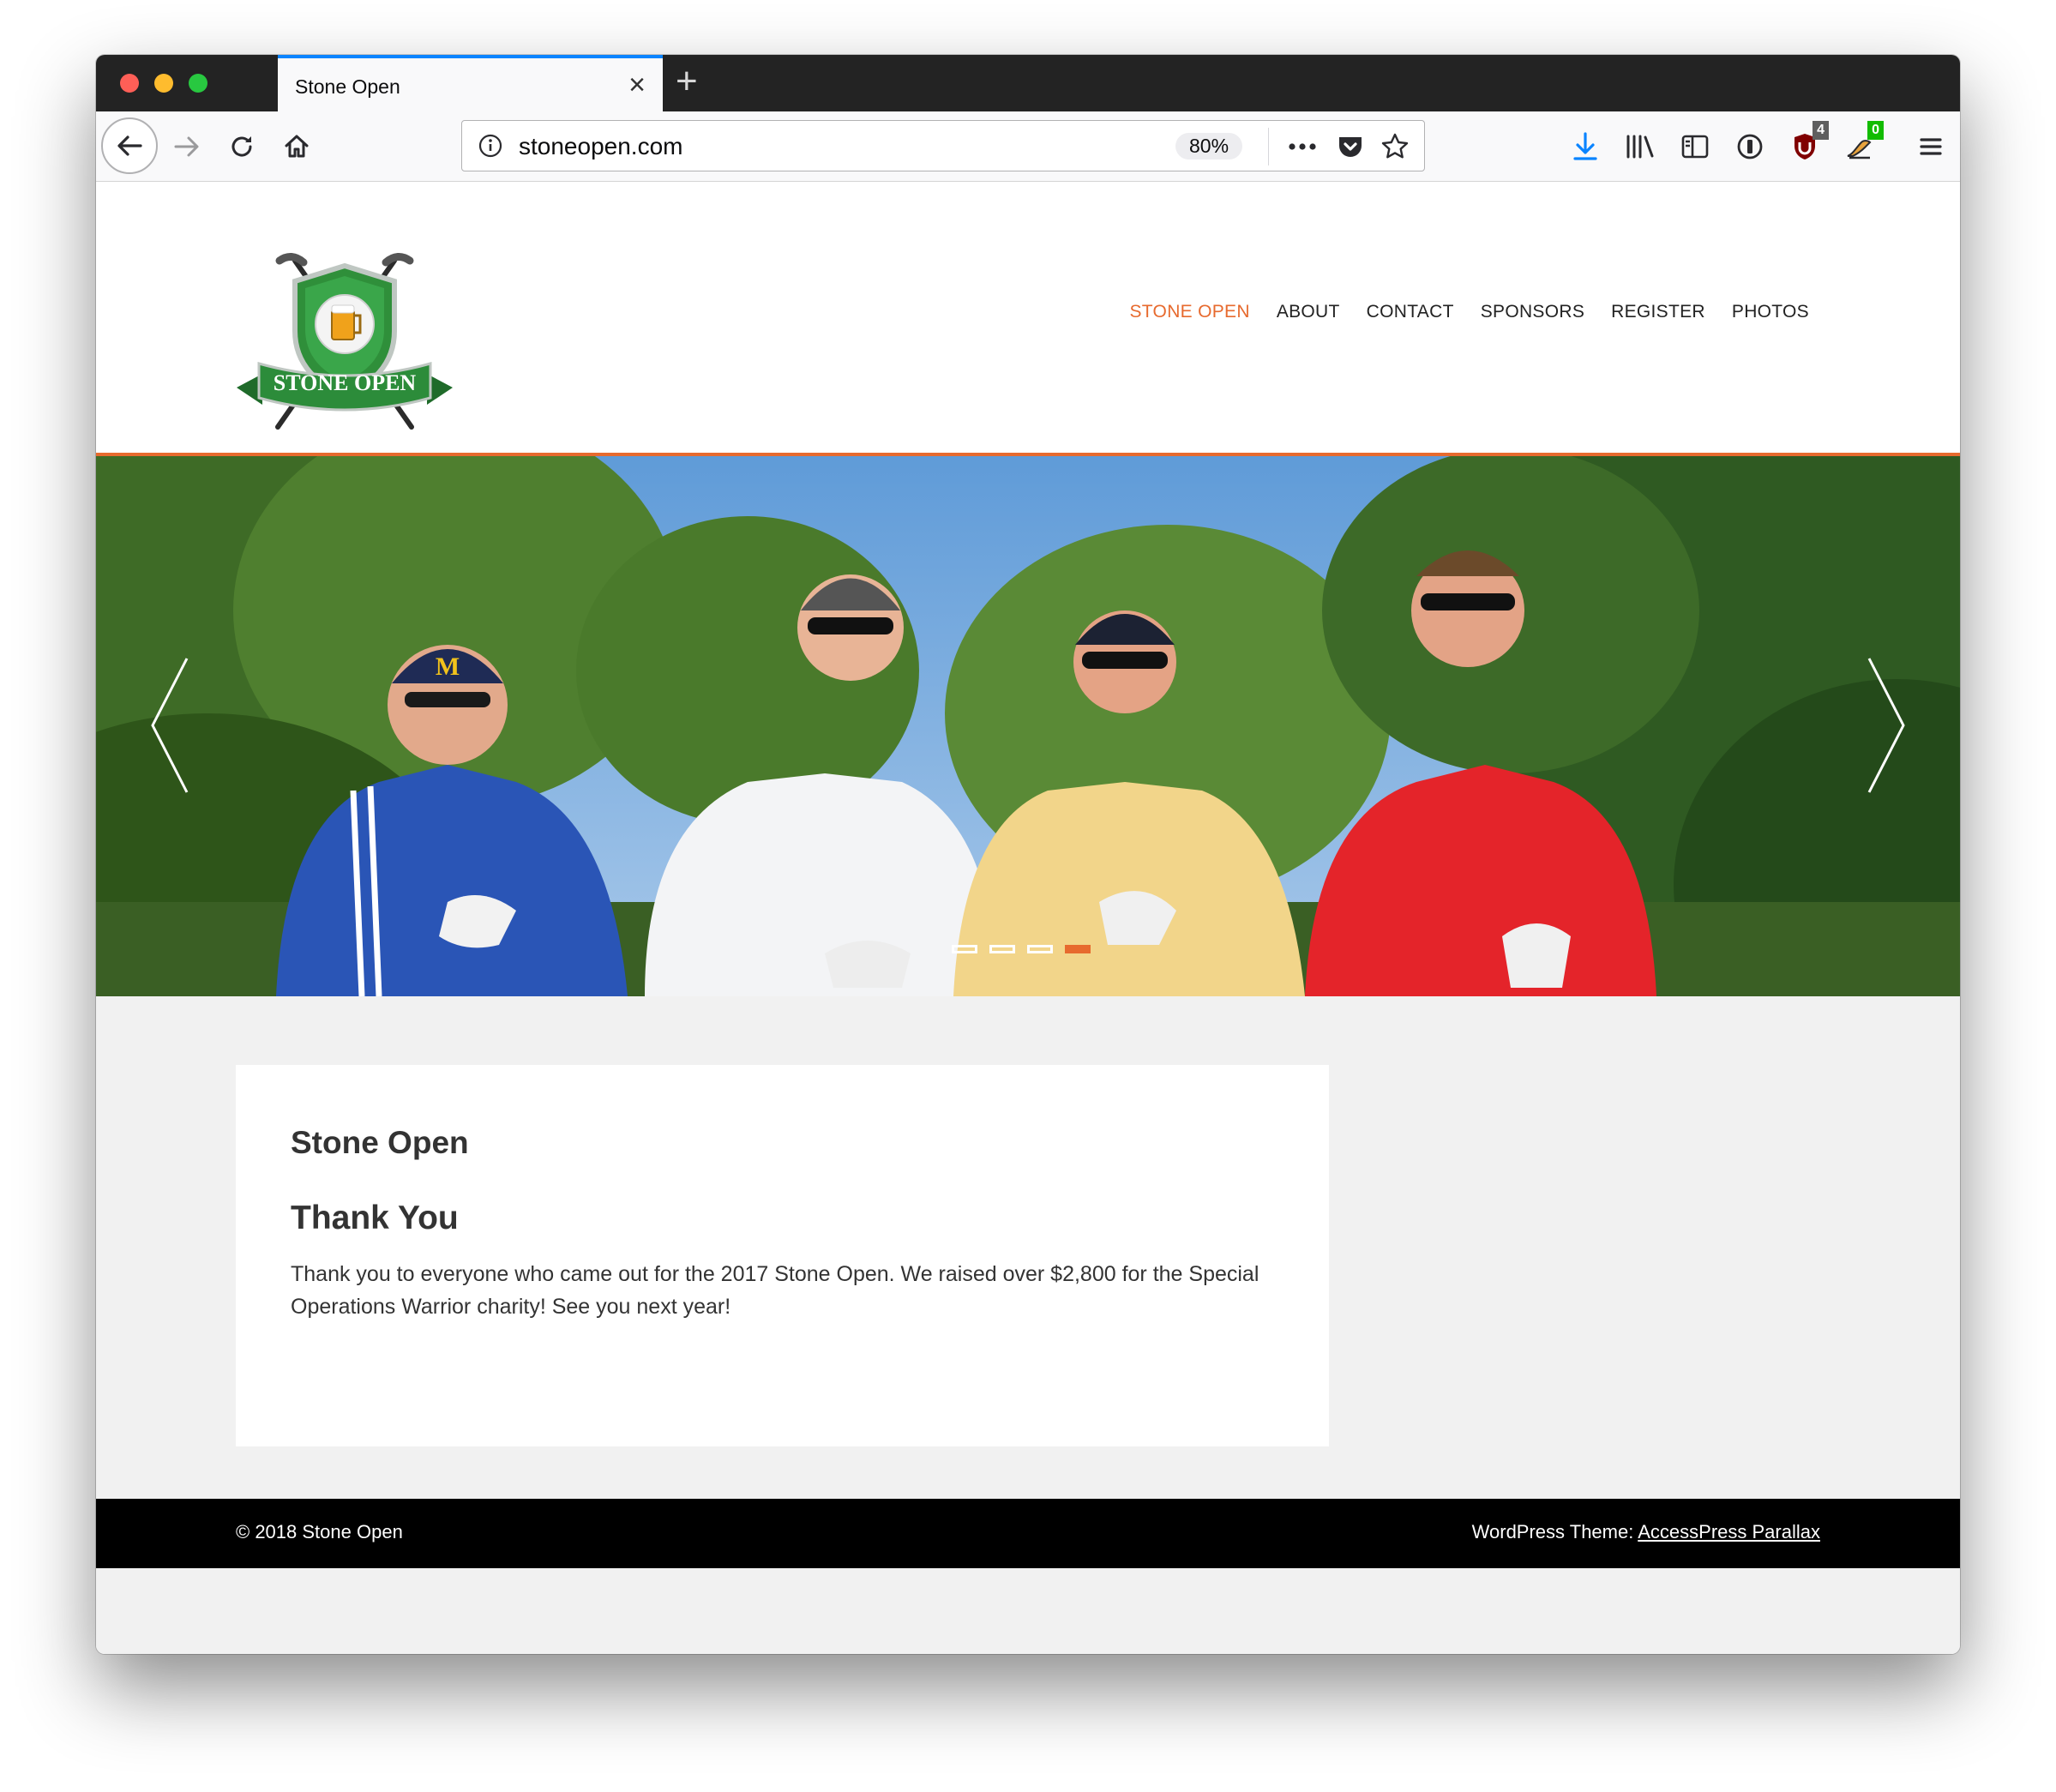  What do you see at coordinates (448, 666) in the screenshot?
I see `svg-text: M` at bounding box center [448, 666].